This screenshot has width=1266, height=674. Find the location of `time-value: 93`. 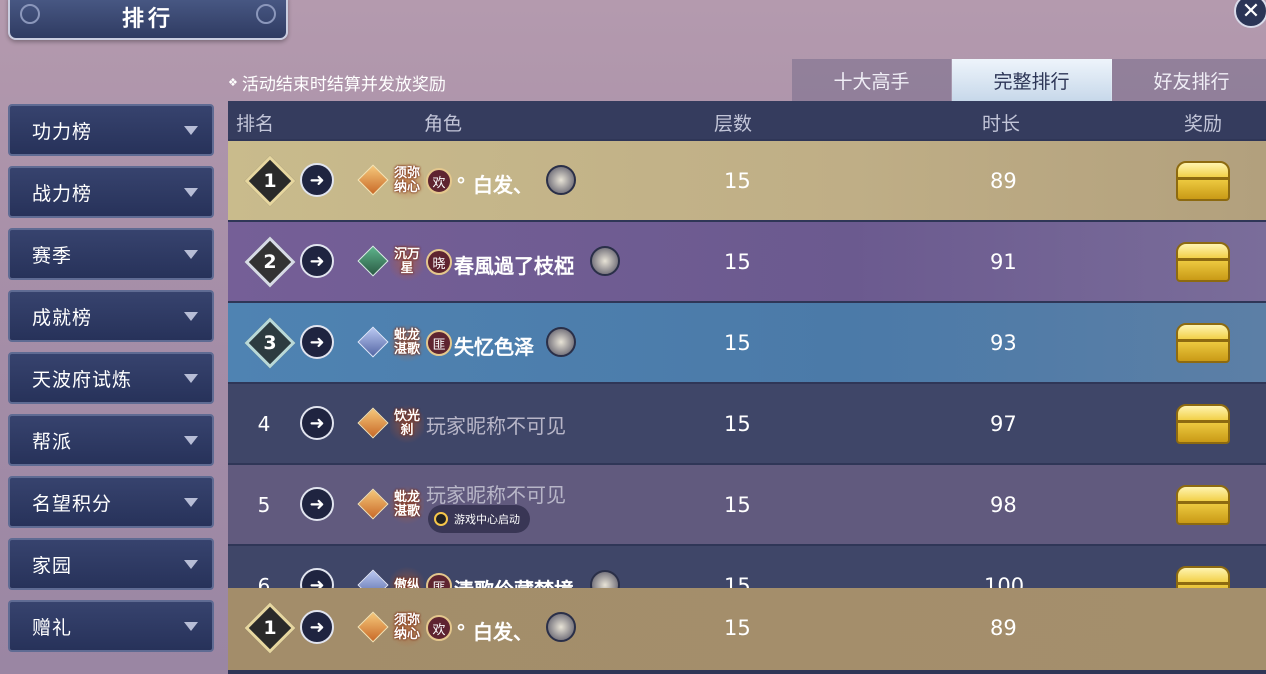

time-value: 93 is located at coordinates (1003, 343).